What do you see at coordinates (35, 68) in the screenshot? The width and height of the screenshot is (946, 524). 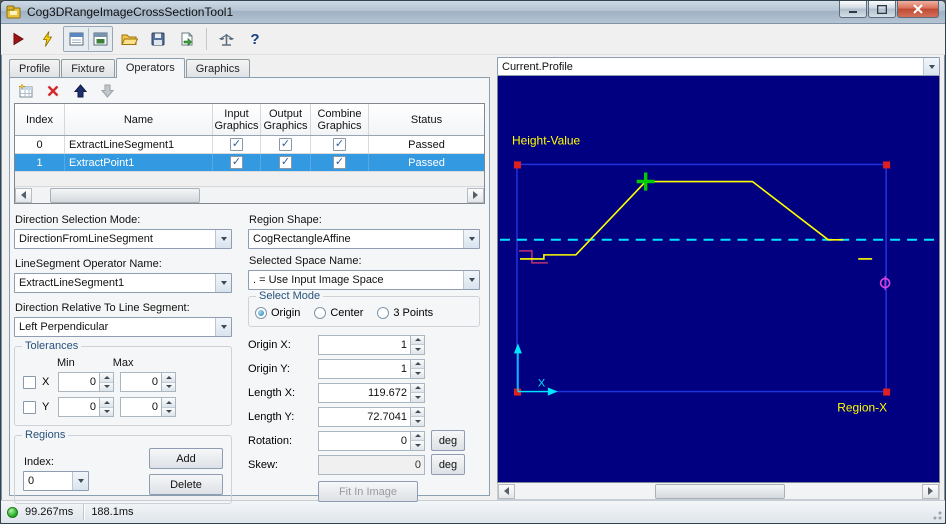 I see `tab-profile: Profile` at bounding box center [35, 68].